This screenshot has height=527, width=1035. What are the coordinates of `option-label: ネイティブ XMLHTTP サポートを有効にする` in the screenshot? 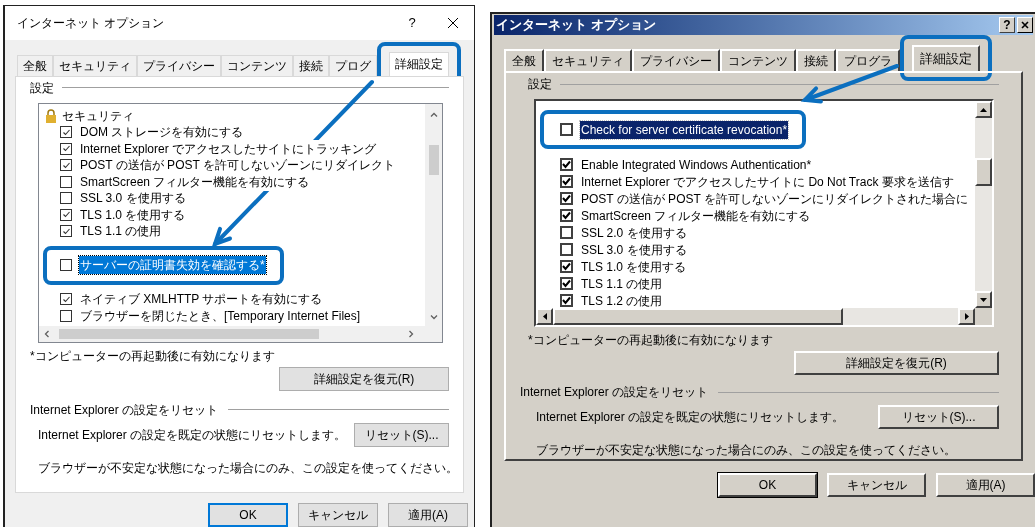 It's located at (201, 299).